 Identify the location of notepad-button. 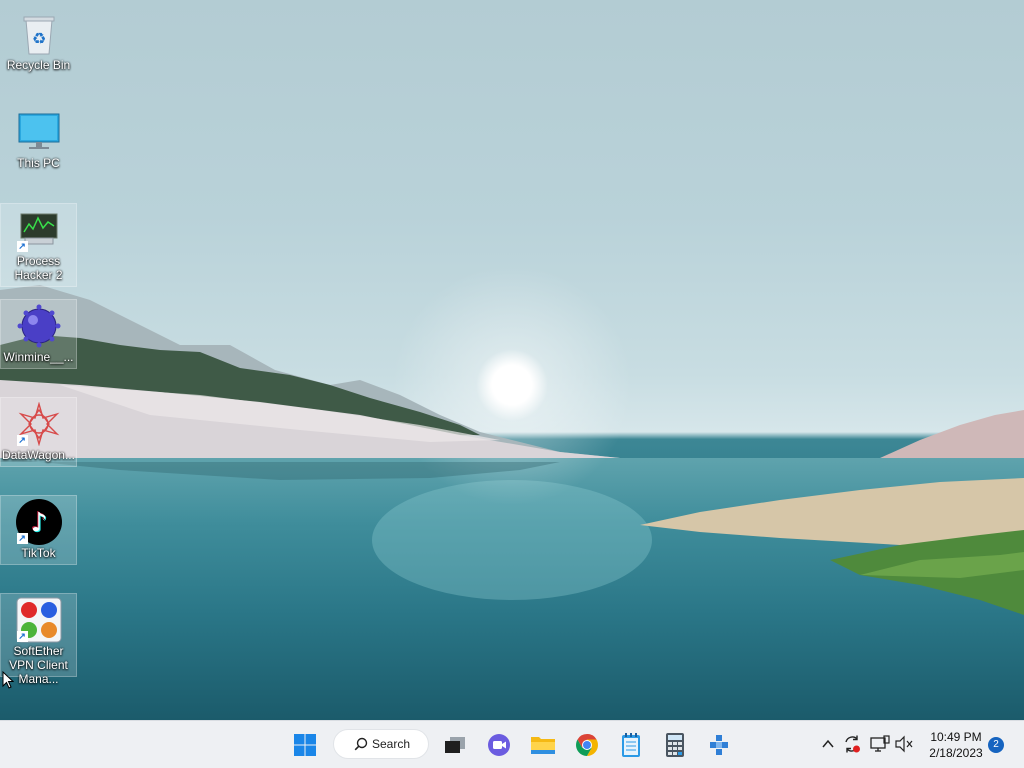
(631, 745).